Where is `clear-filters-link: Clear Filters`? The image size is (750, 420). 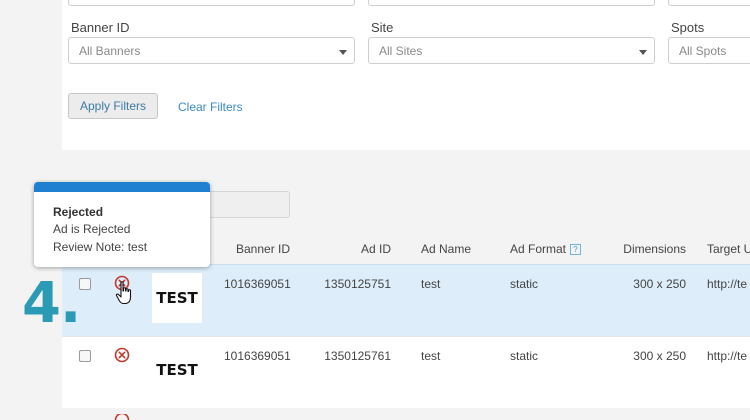
clear-filters-link: Clear Filters is located at coordinates (210, 107).